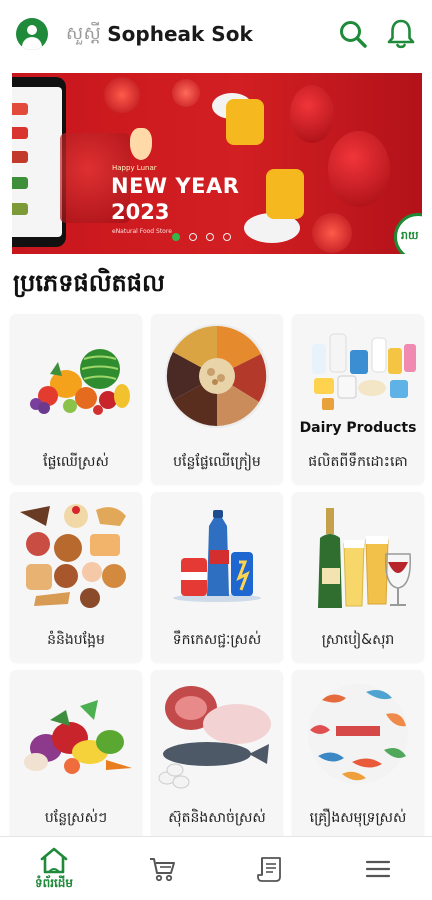  What do you see at coordinates (39, 162) in the screenshot?
I see `phone-mockup-image` at bounding box center [39, 162].